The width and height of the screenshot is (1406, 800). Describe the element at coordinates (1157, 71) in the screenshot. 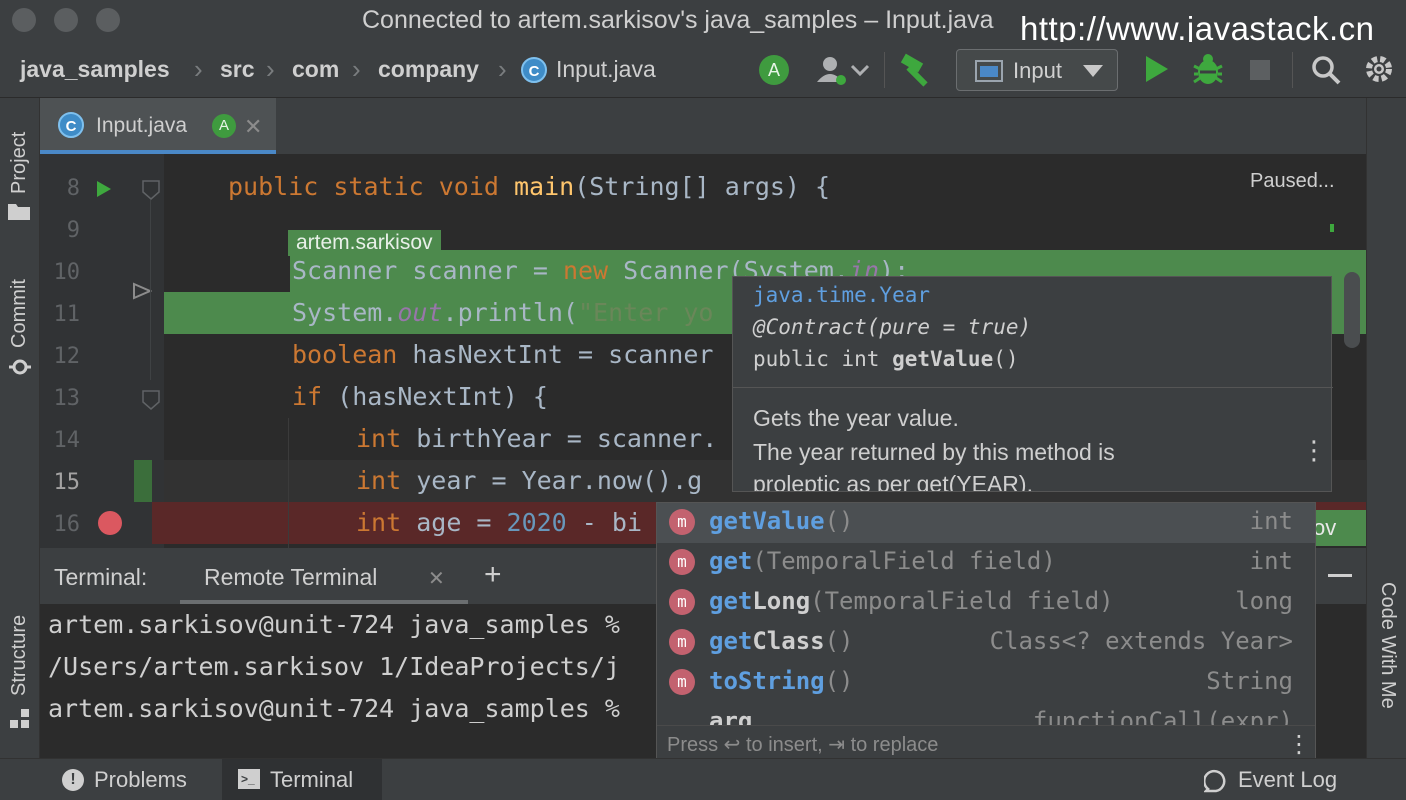

I see `run-icon` at that location.